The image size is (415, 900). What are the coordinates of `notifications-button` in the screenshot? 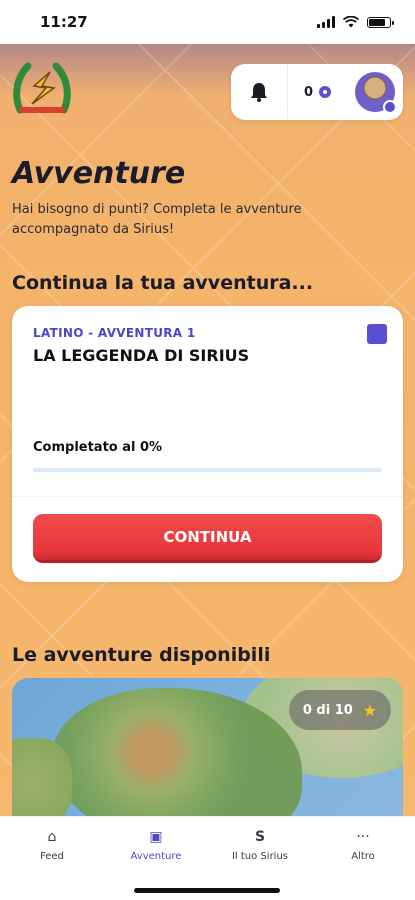 It's located at (259, 92).